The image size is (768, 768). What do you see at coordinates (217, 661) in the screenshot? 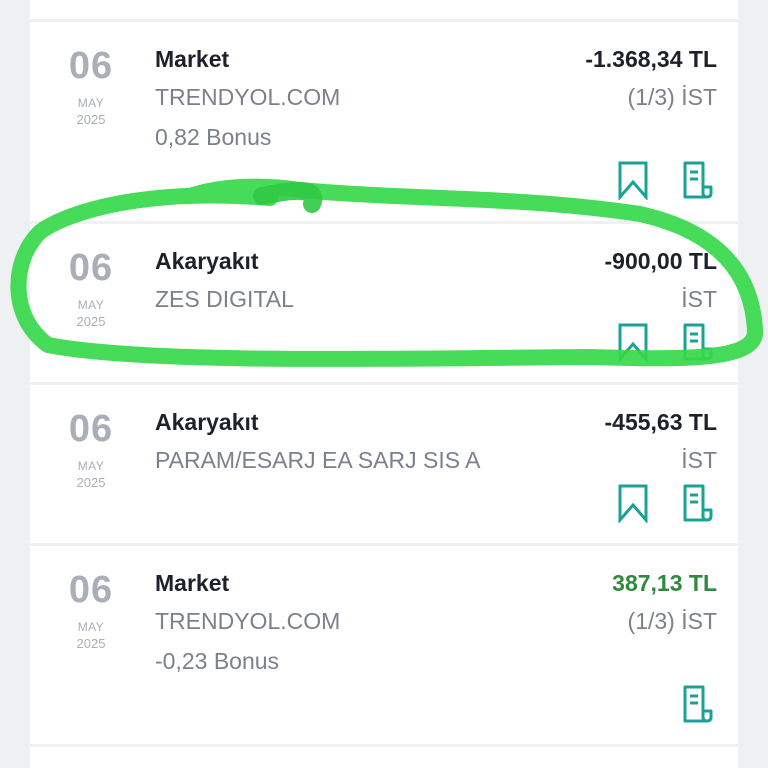
I see `transaction-bonus: -0,23 Bonus` at bounding box center [217, 661].